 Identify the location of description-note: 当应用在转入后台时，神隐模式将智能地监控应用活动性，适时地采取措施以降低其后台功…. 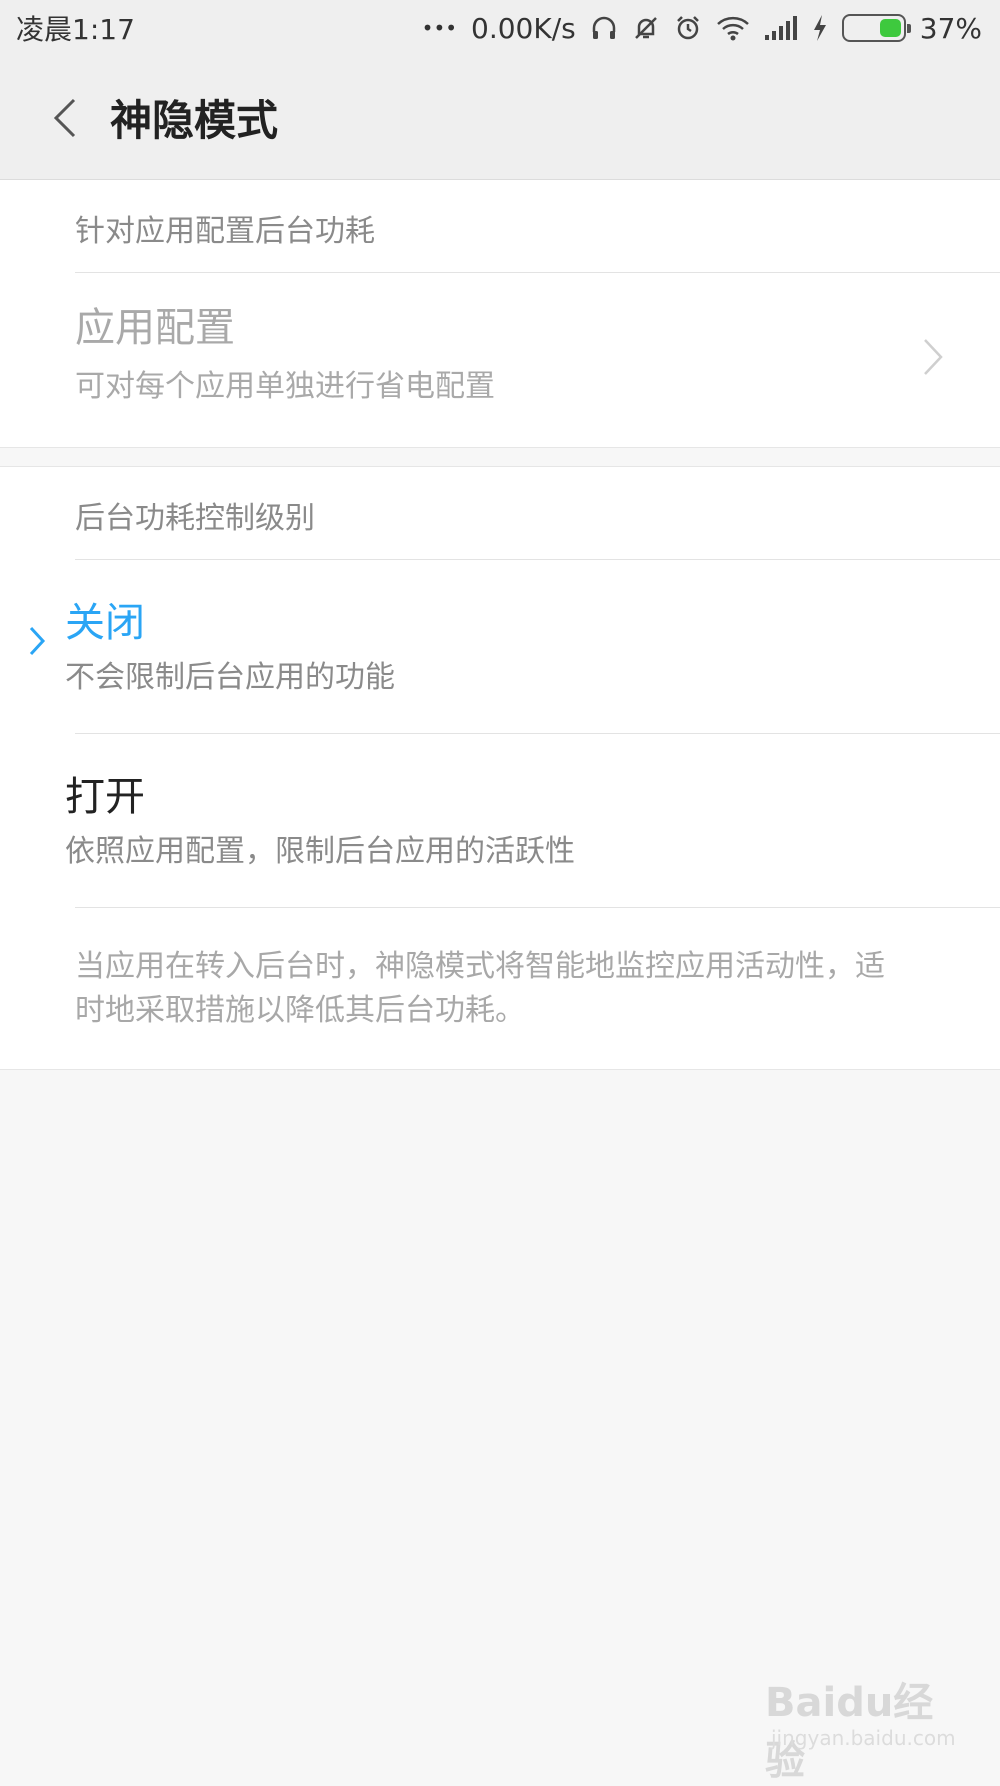
(480, 988).